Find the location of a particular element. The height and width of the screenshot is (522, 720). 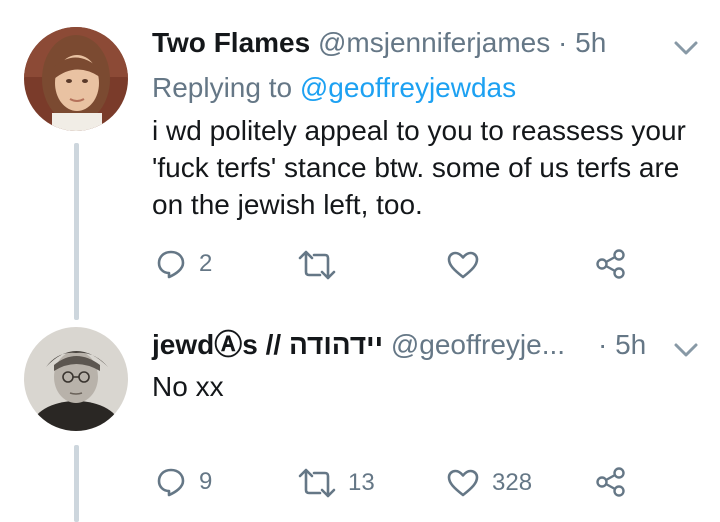

like-button: 328 is located at coordinates (489, 483).